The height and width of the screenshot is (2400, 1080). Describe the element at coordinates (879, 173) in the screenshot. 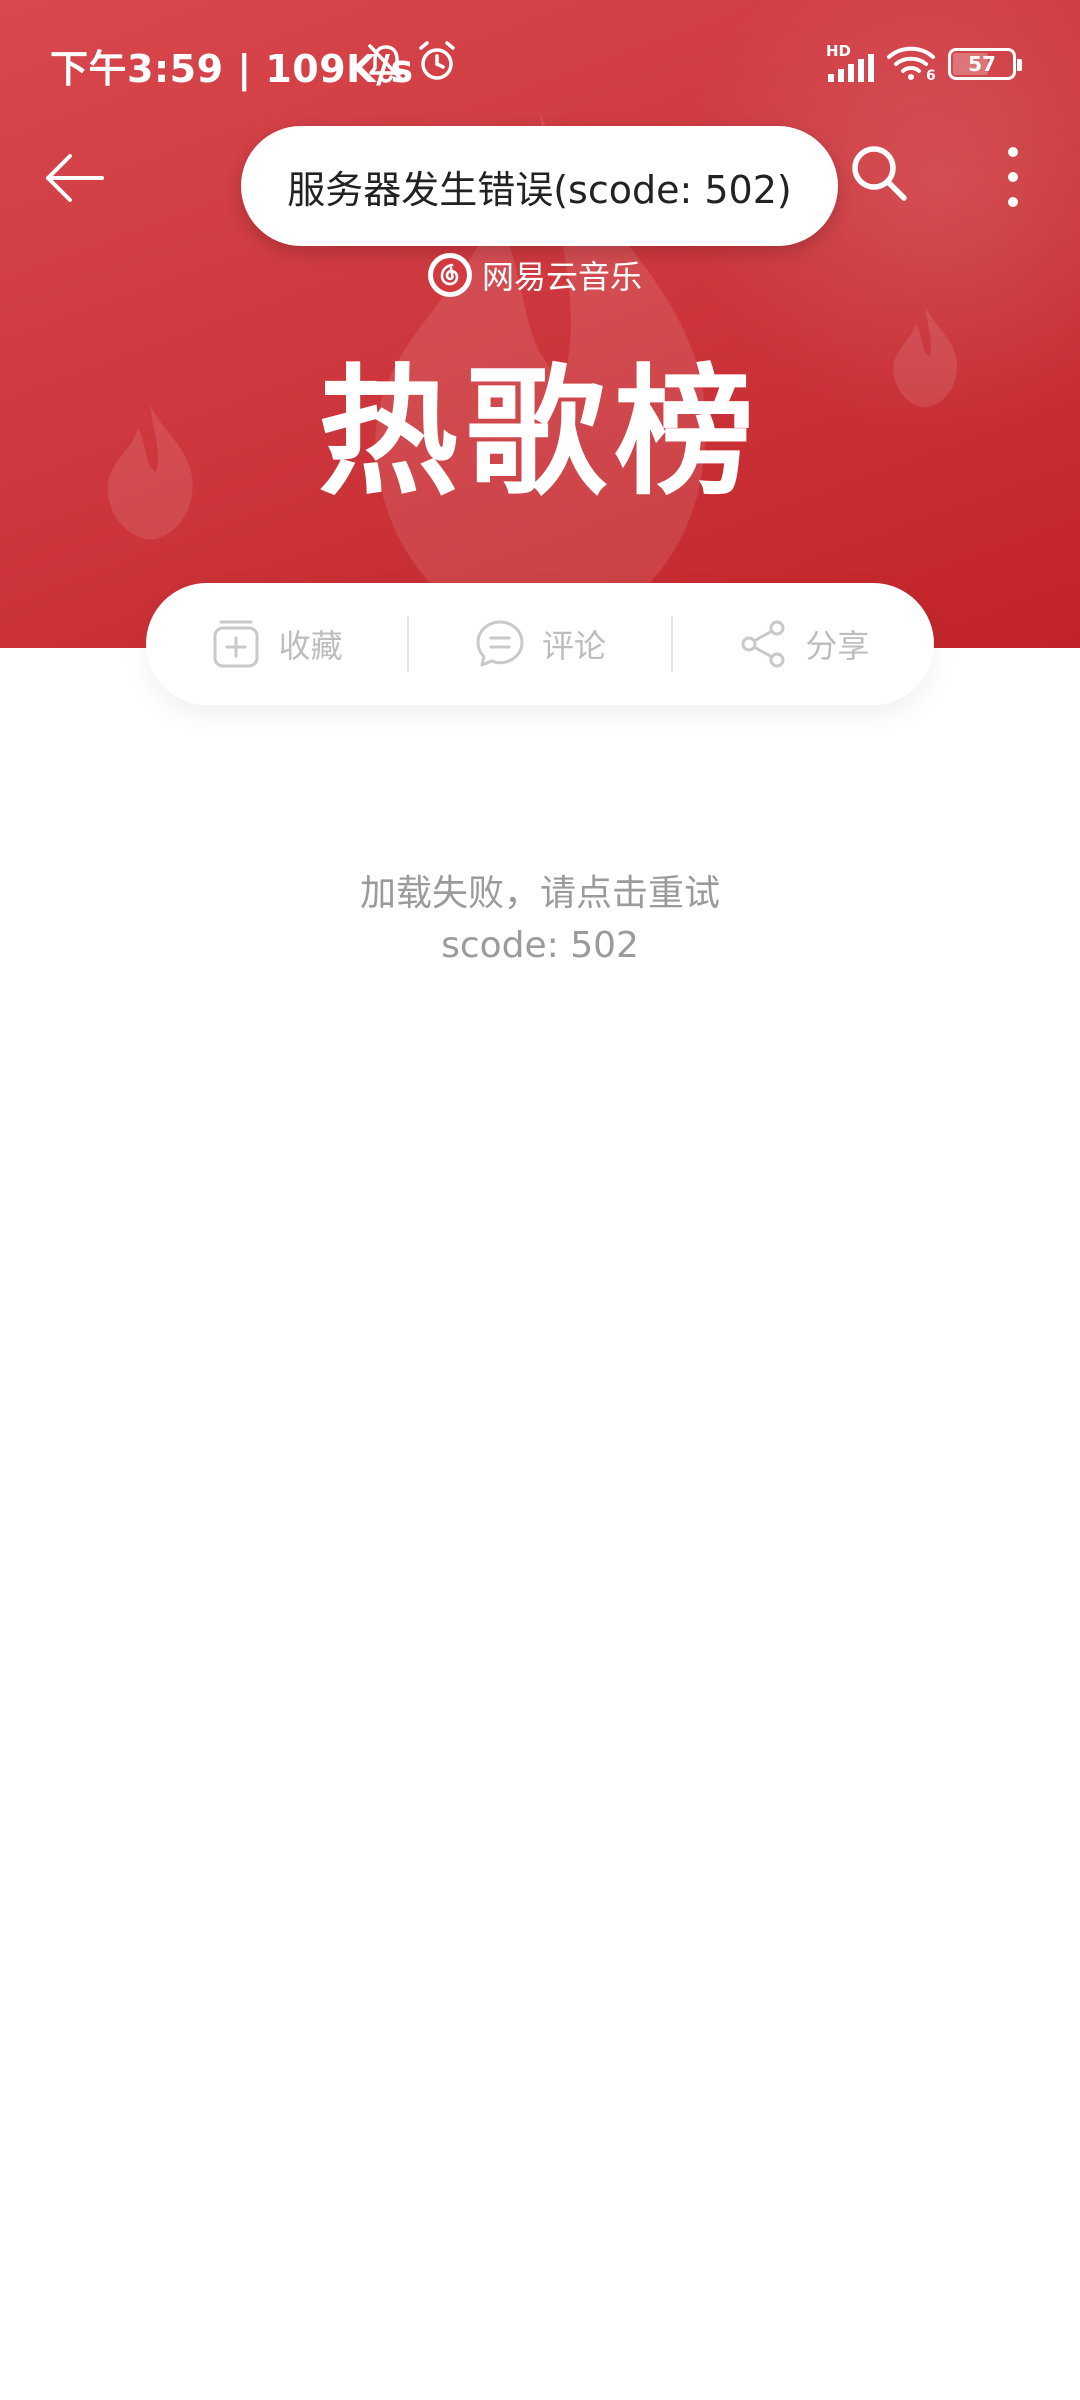

I see `search-icon` at that location.